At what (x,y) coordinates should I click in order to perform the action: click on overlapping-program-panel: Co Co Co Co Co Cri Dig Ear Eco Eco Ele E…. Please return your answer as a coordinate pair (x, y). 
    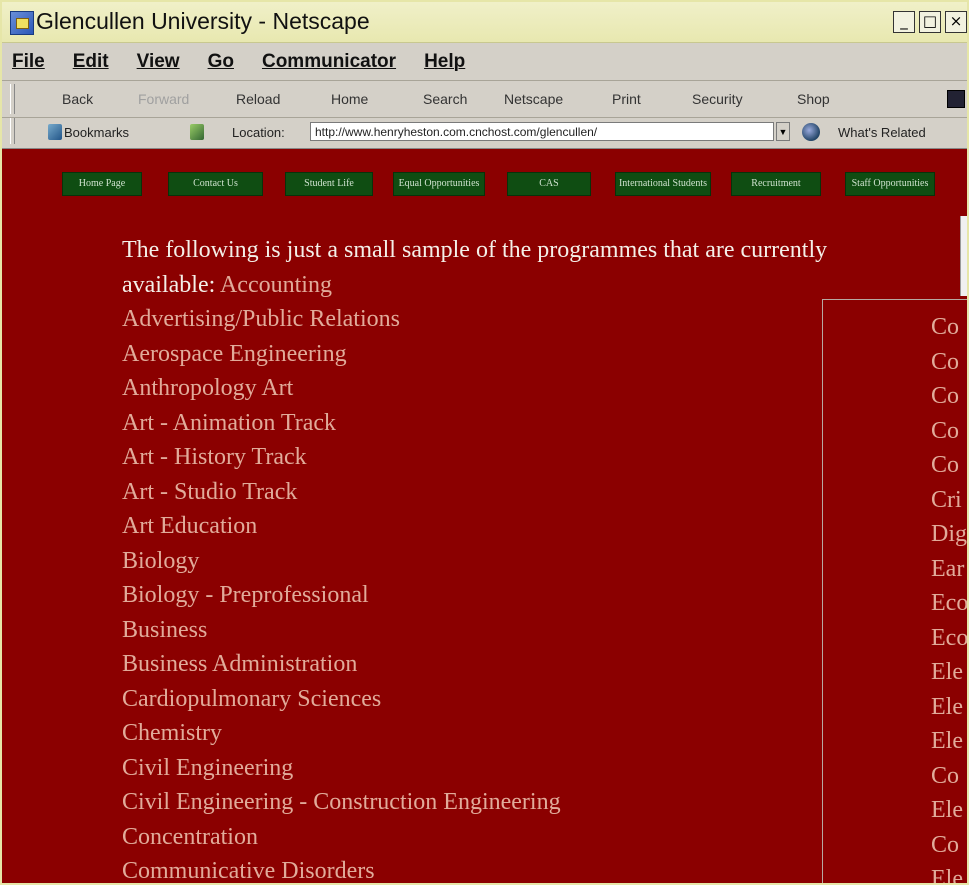
    Looking at the image, I should click on (894, 591).